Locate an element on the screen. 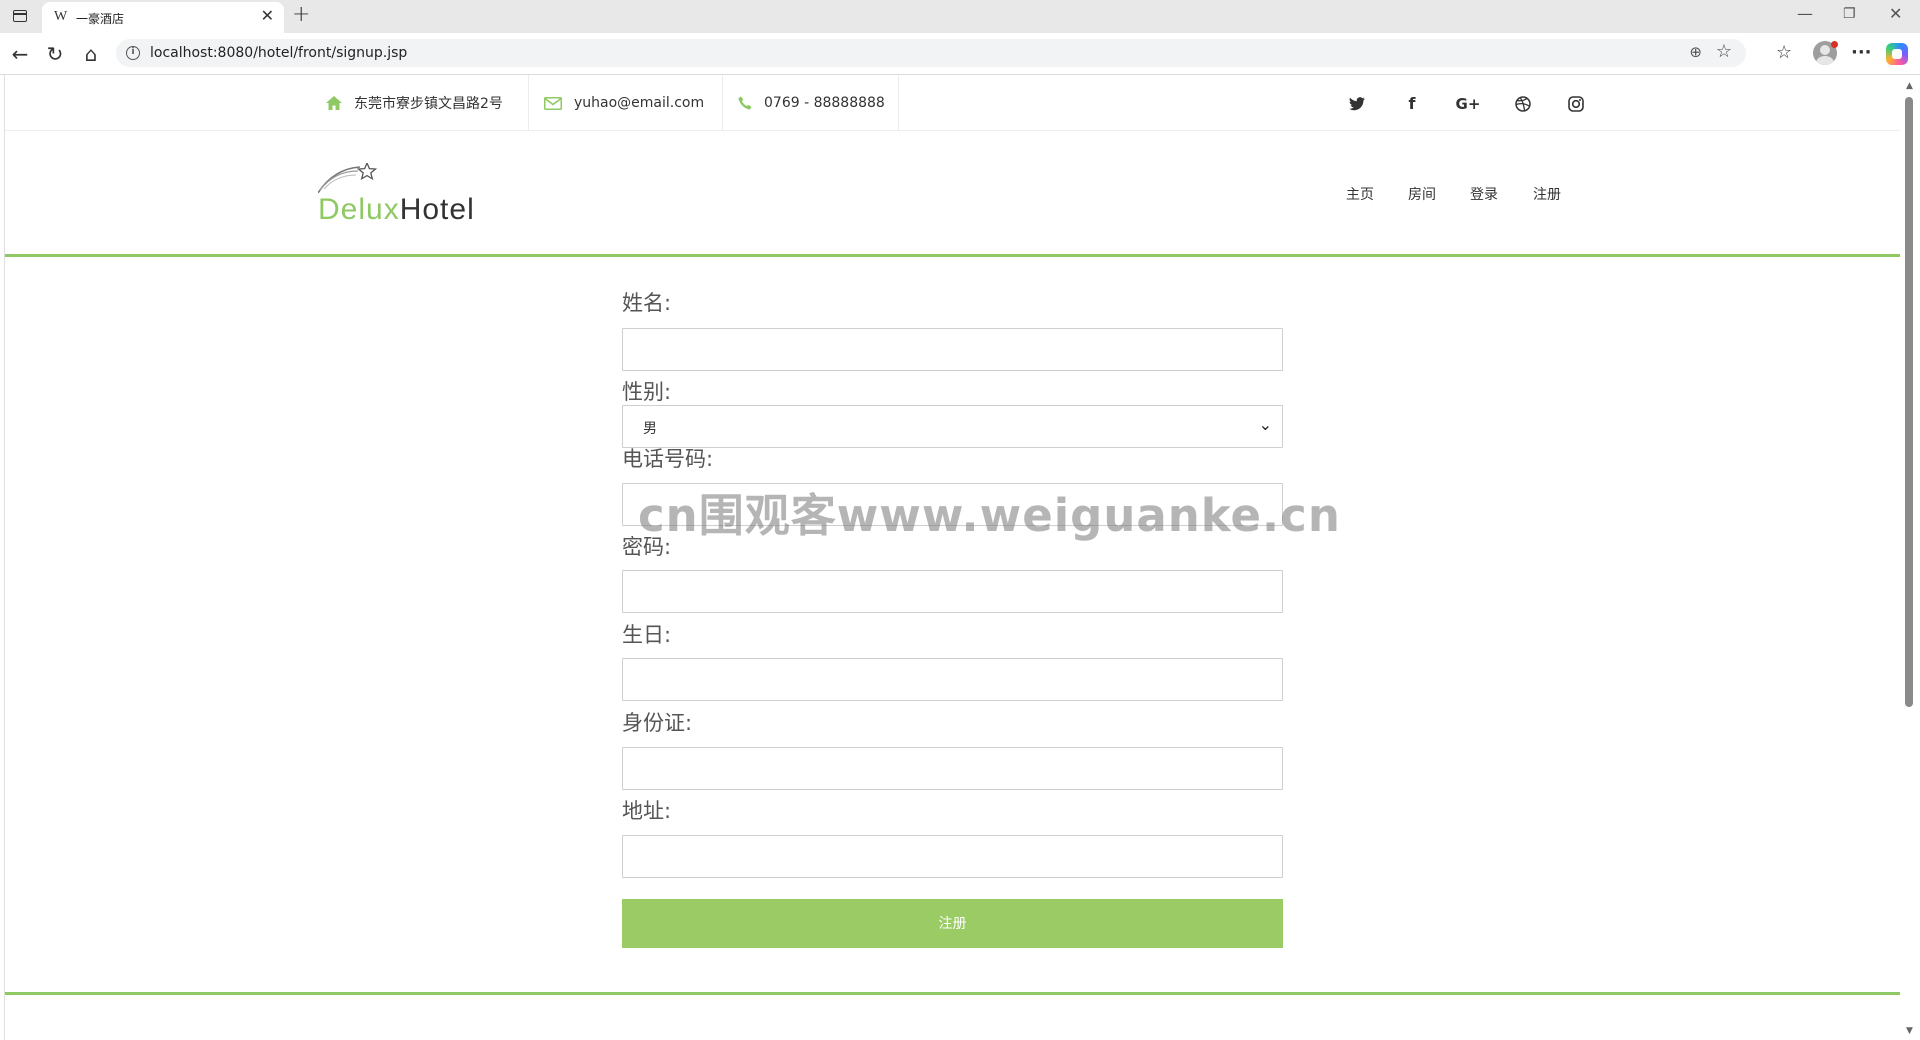 The image size is (1920, 1040). password-input is located at coordinates (952, 591).